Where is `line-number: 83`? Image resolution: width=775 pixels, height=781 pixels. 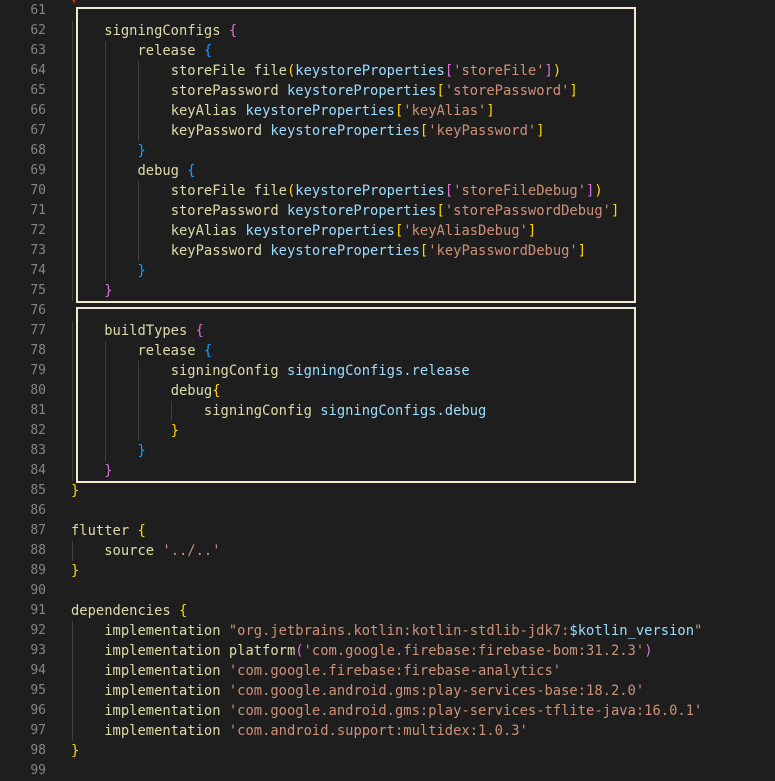 line-number: 83 is located at coordinates (38, 450).